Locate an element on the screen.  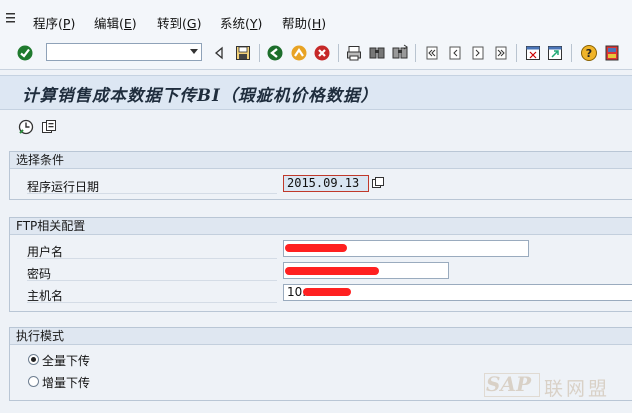
next-page-icon is located at coordinates (478, 53).